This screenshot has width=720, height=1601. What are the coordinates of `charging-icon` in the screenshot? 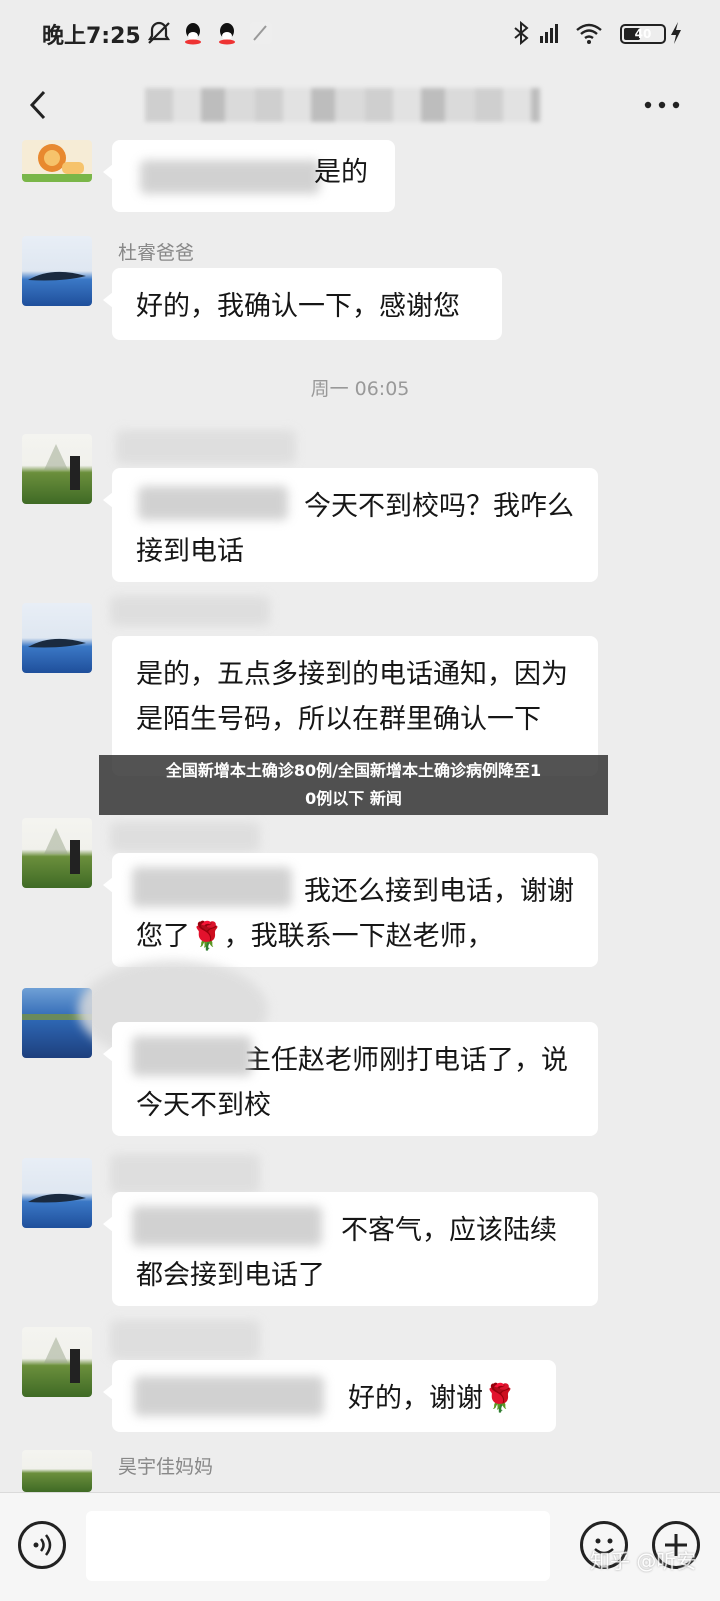 It's located at (676, 33).